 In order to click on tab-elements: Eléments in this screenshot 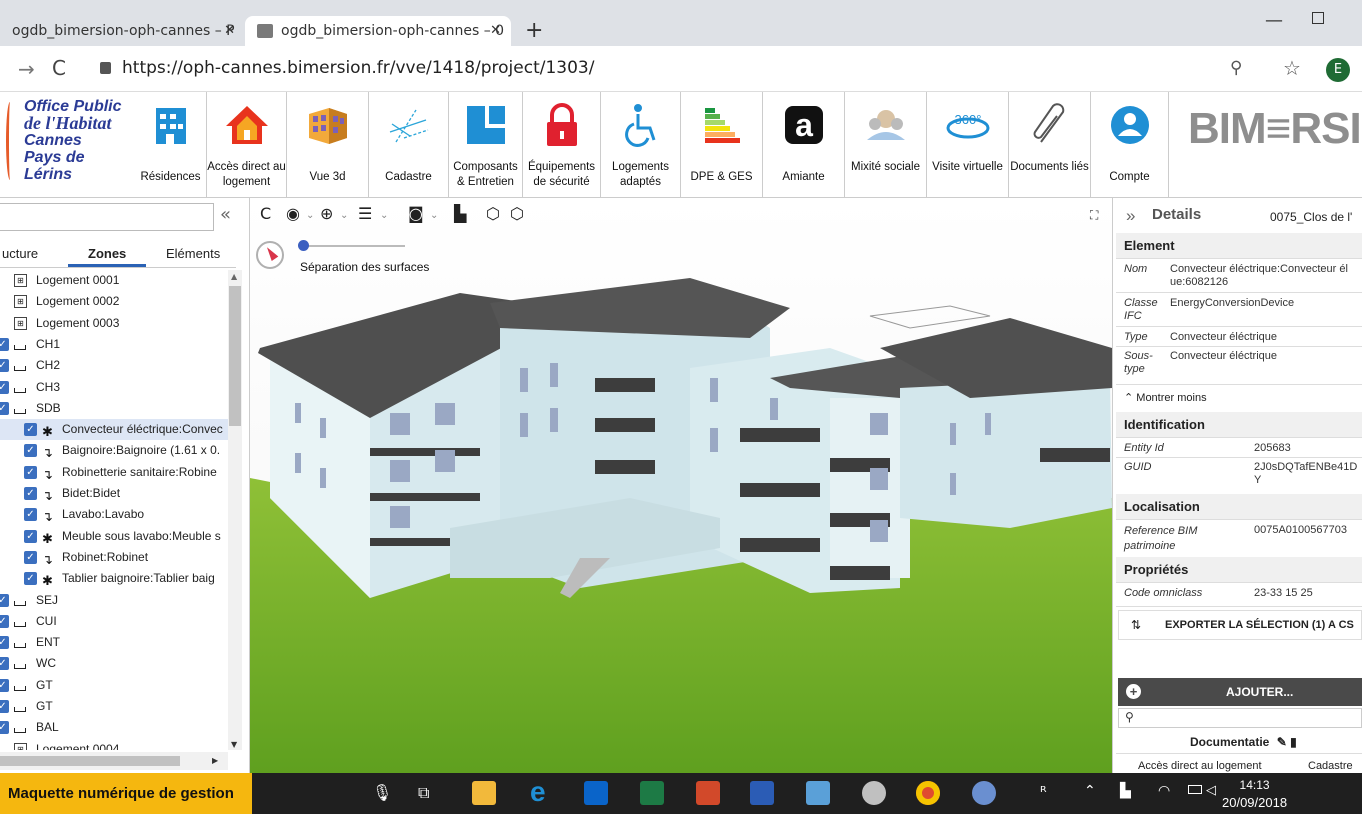, I will do `click(193, 253)`.